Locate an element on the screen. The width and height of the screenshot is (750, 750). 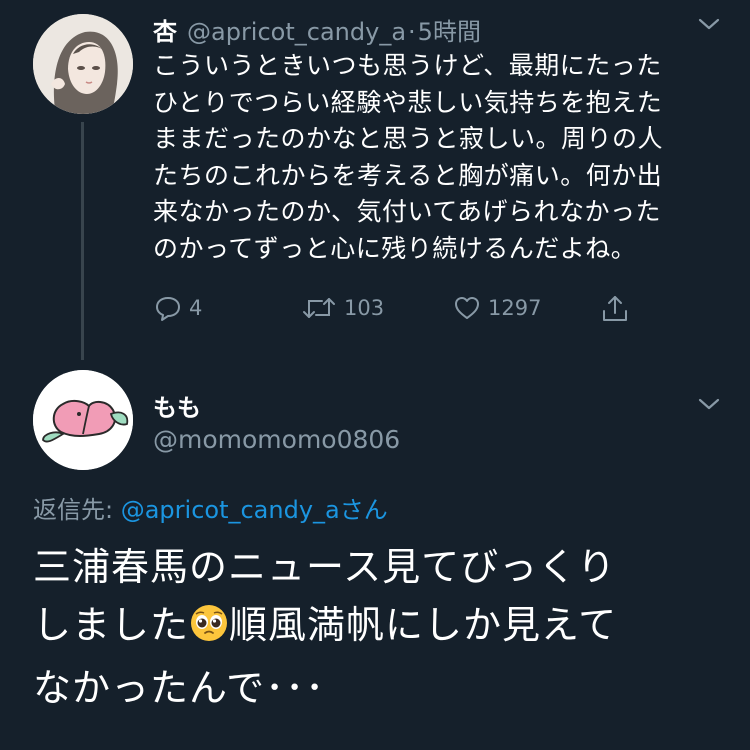
tweet2-body-line: しました 順風満帆にしか見えて is located at coordinates (383, 627).